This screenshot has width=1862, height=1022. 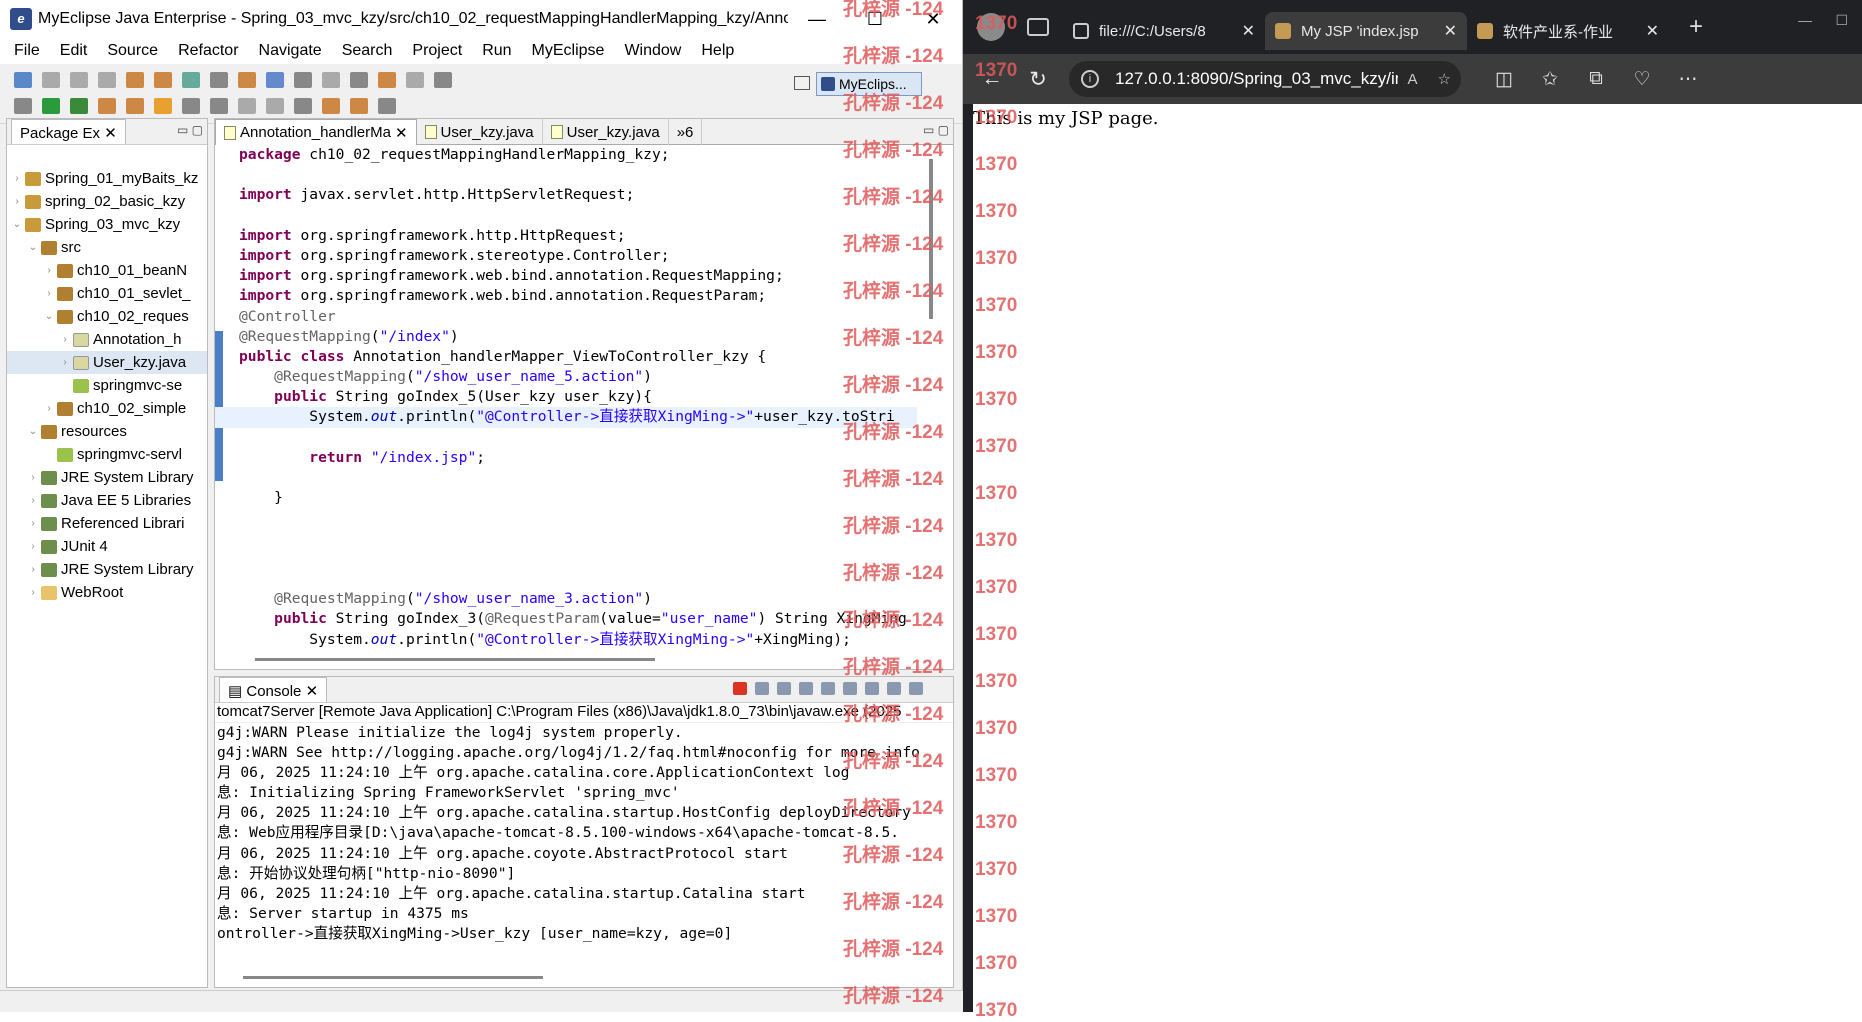 I want to click on browser-essentials-icon: ♡, so click(x=1642, y=79).